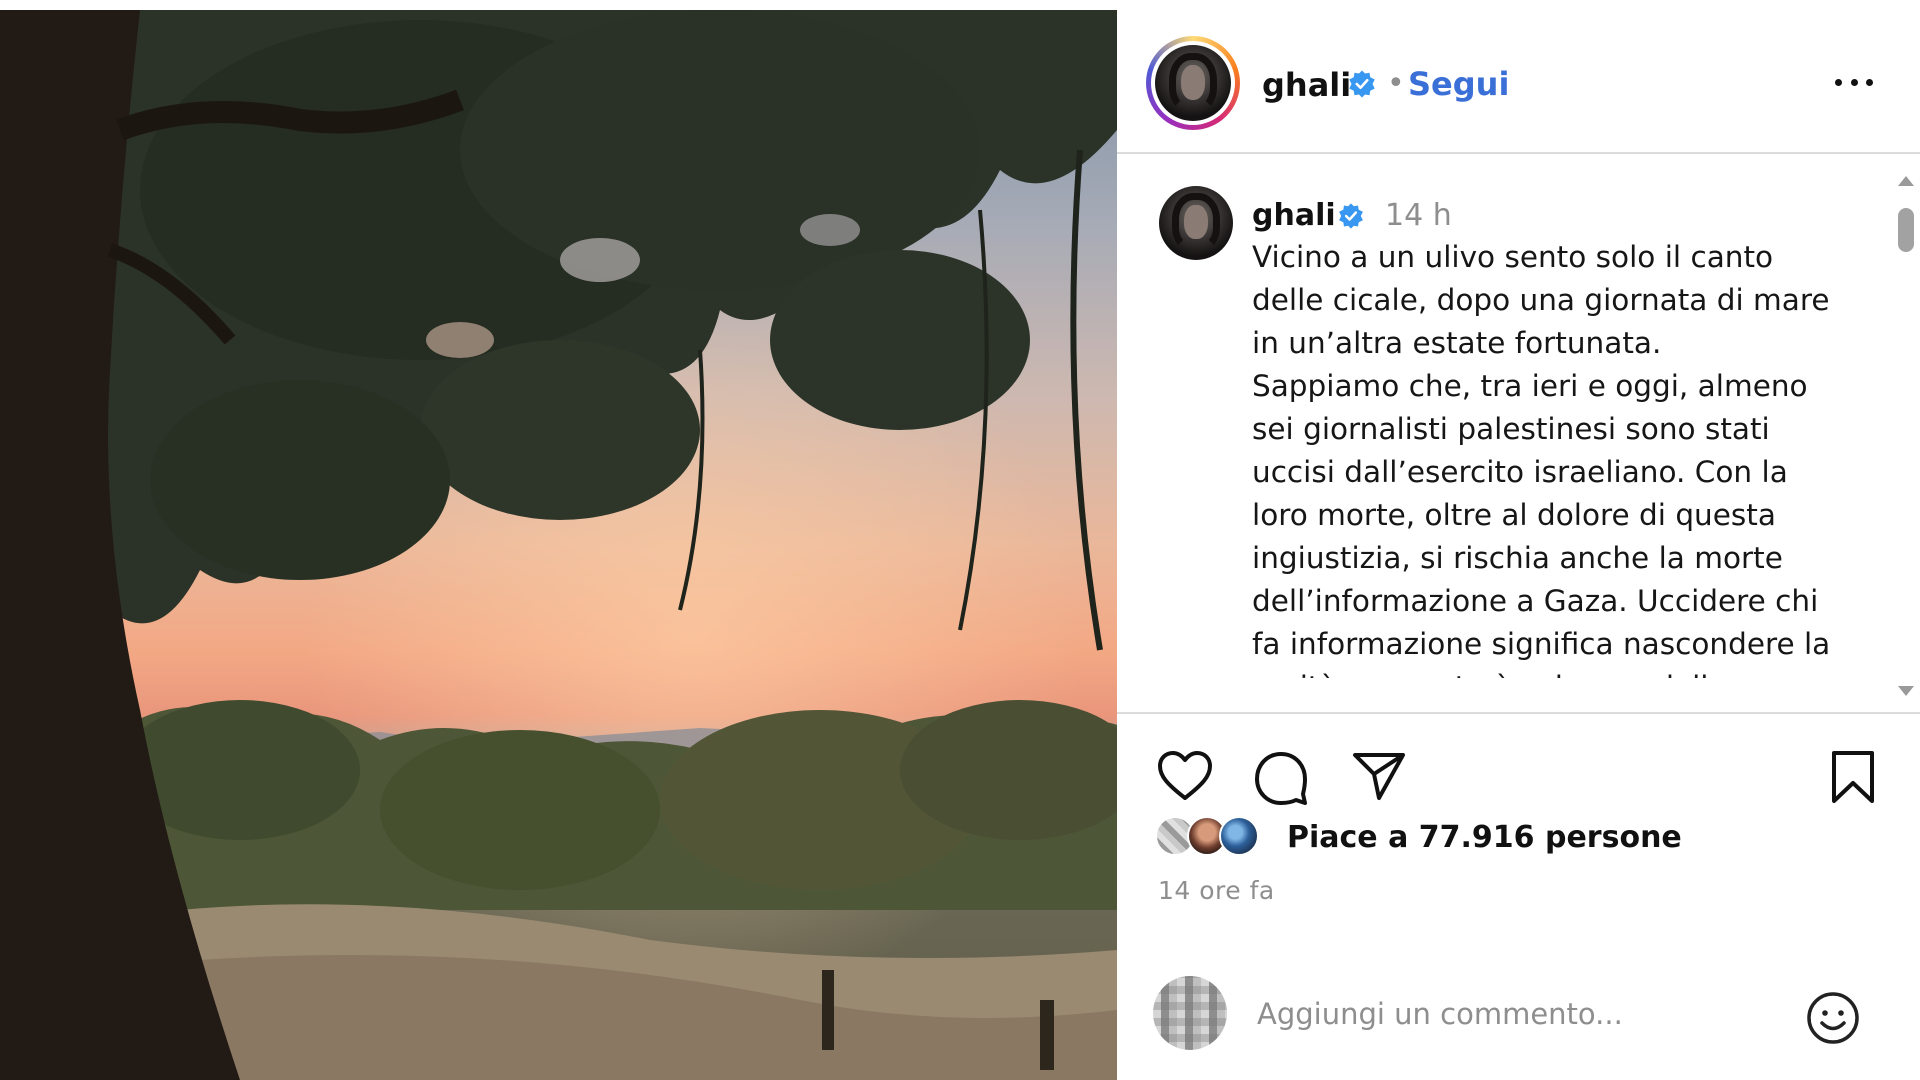  What do you see at coordinates (1517, 1014) in the screenshot?
I see `comment-input` at bounding box center [1517, 1014].